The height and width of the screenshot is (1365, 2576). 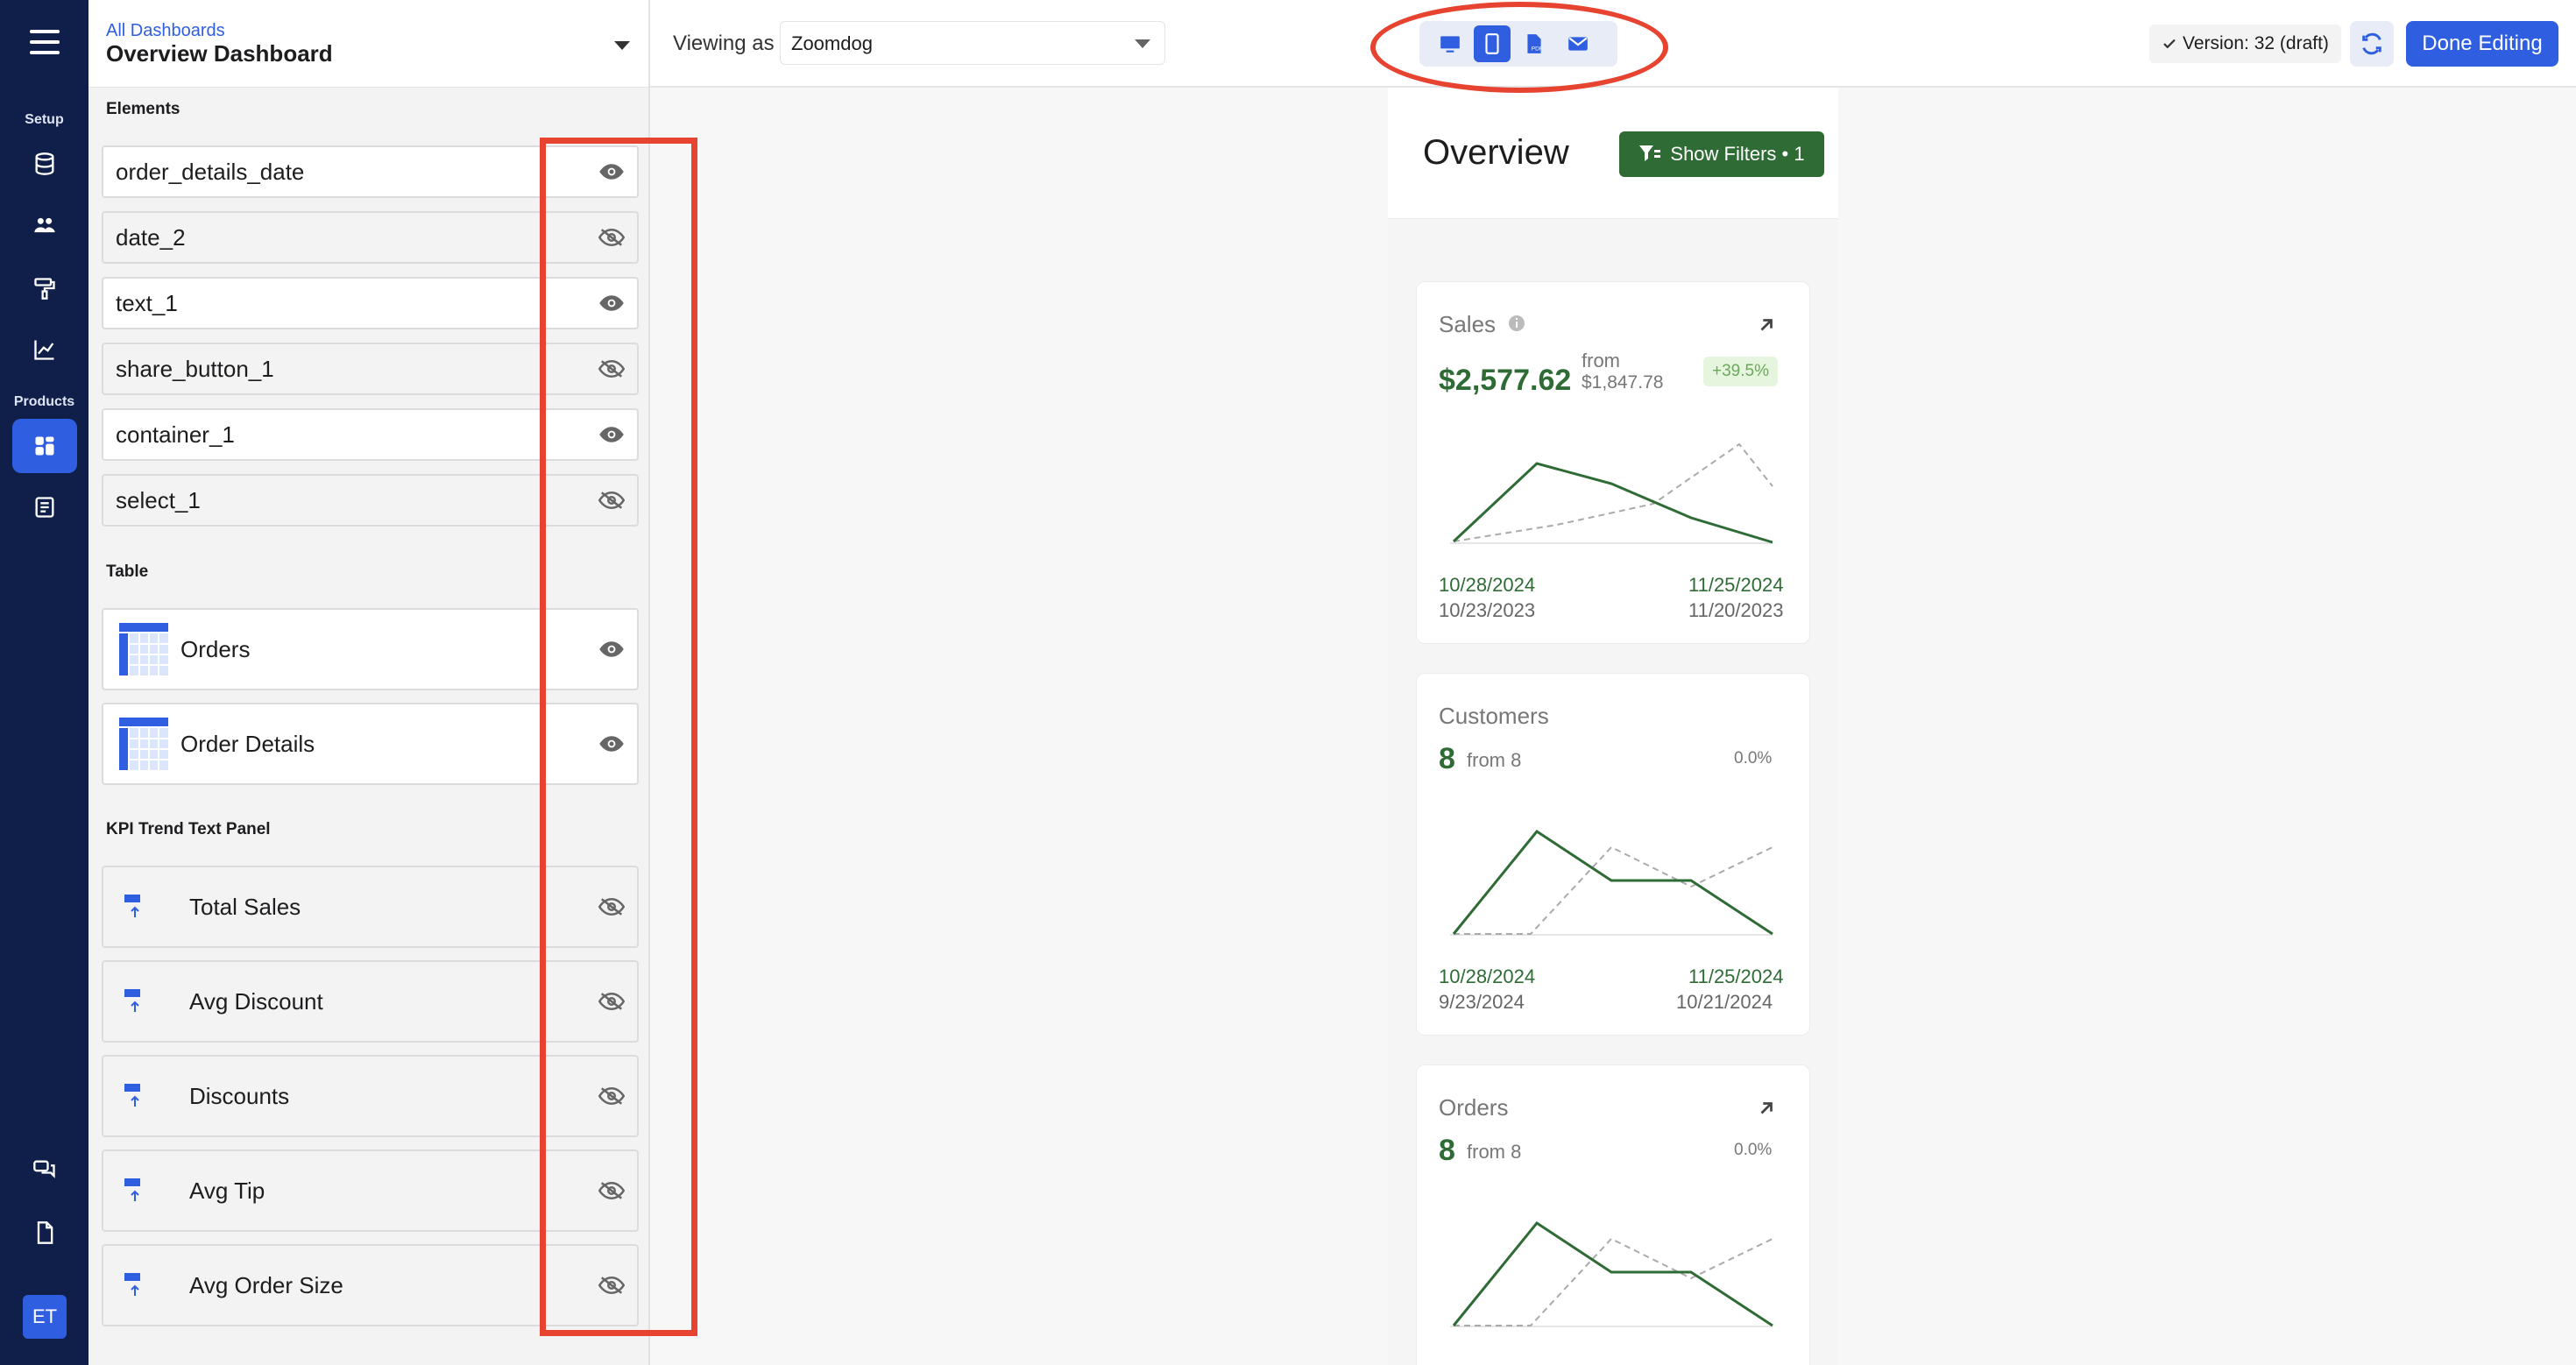 What do you see at coordinates (1519, 47) in the screenshot?
I see `annotation-ellipse` at bounding box center [1519, 47].